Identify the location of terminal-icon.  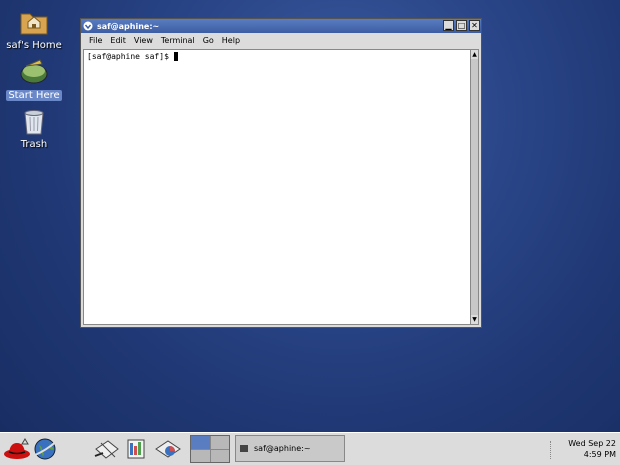
(244, 448).